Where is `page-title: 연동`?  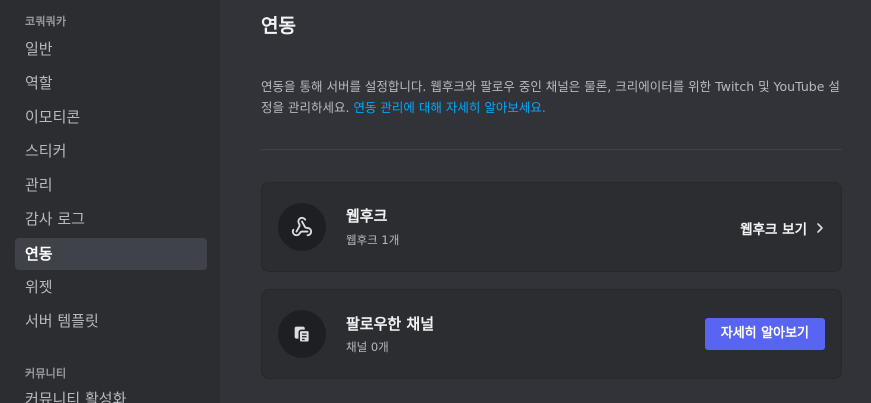 page-title: 연동 is located at coordinates (278, 26).